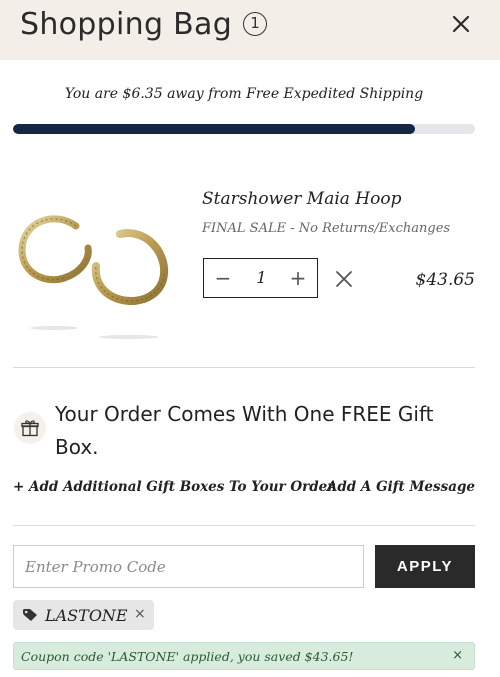 This screenshot has height=677, width=500. What do you see at coordinates (301, 199) in the screenshot?
I see `product-name: Starshower Maia Hoop` at bounding box center [301, 199].